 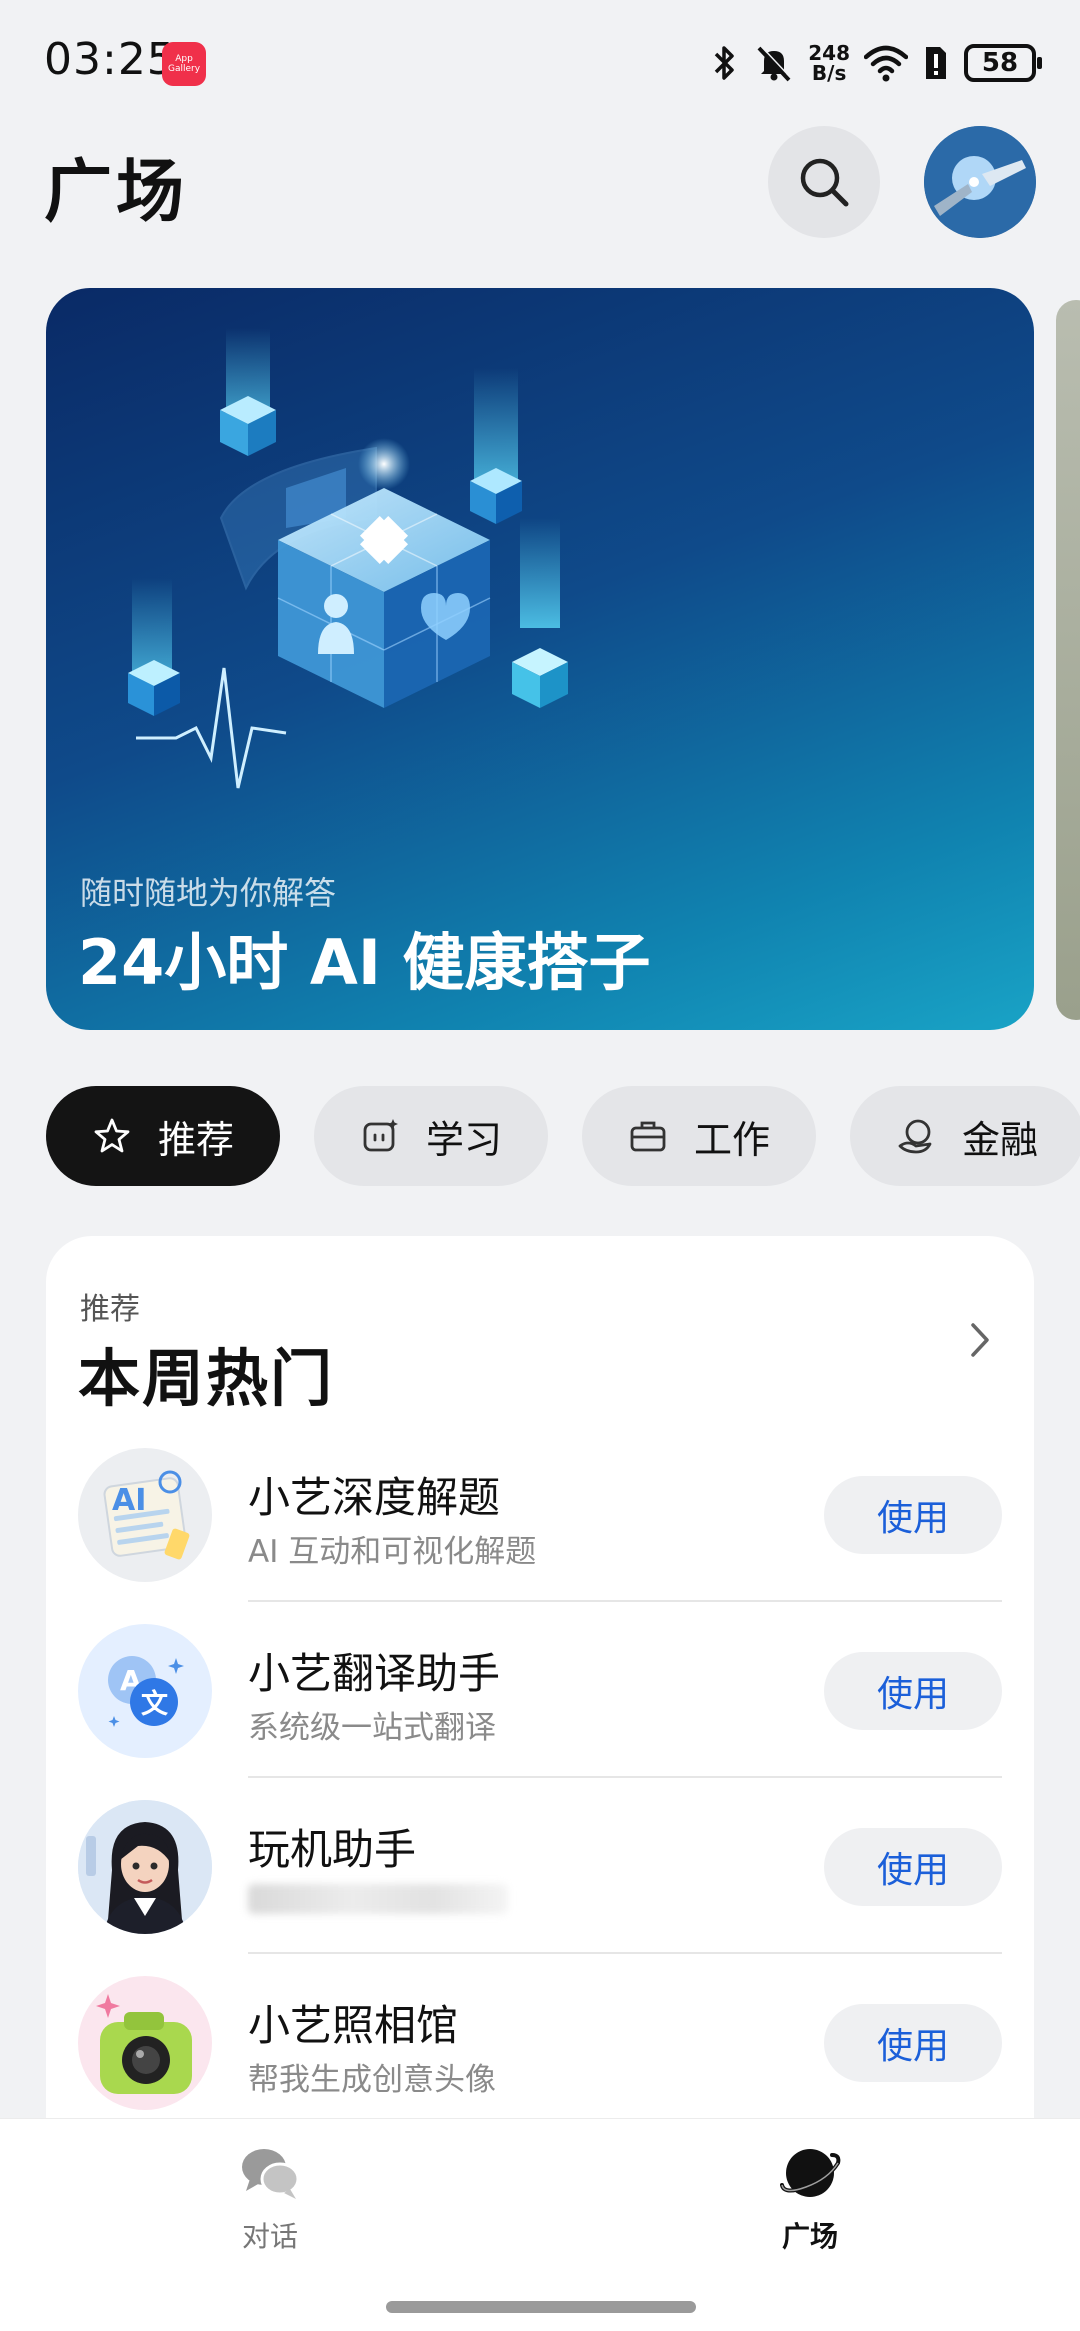 I want to click on list-item: 小艺照相馆 帮我生成创意头像 使用, so click(x=540, y=2042).